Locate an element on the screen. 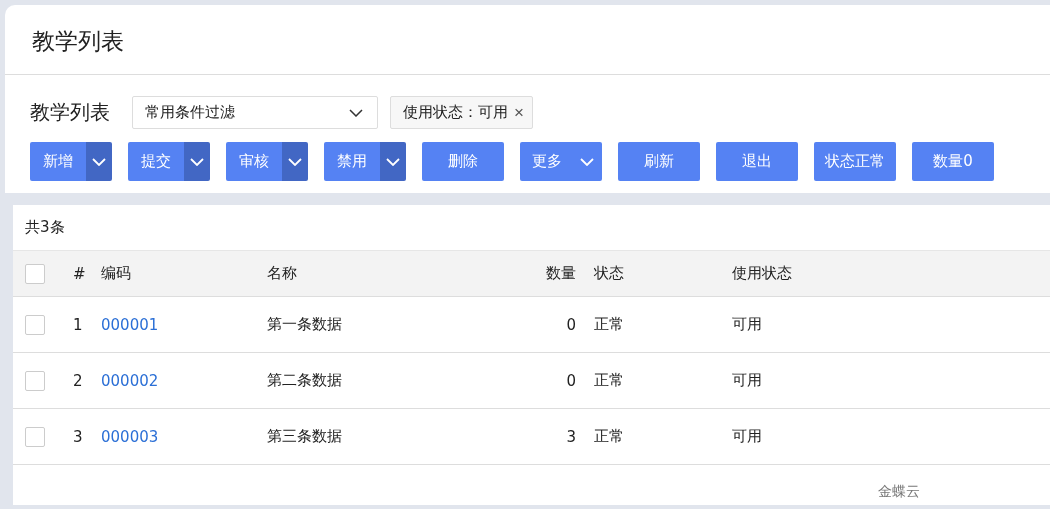  toolbar-button: 审核 is located at coordinates (254, 161).